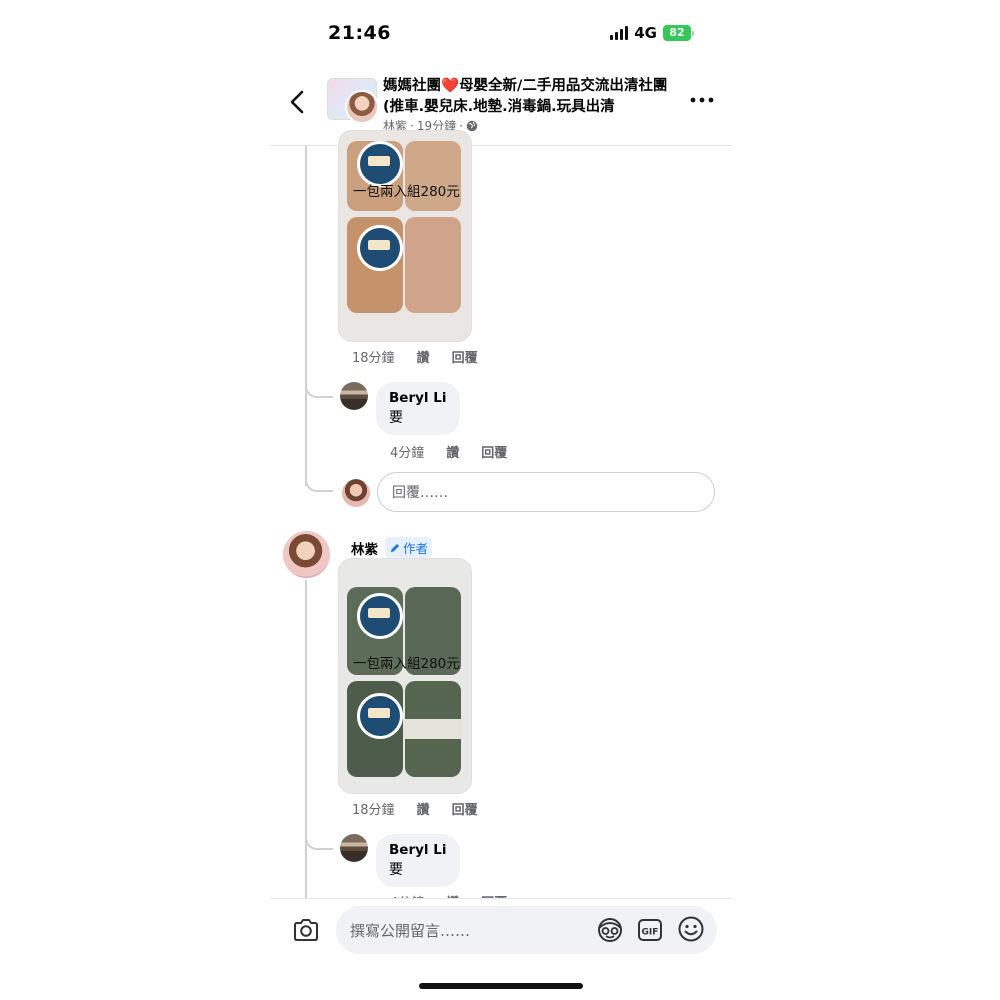 This screenshot has height=1000, width=1000. I want to click on comment-author: 林紫, so click(364, 548).